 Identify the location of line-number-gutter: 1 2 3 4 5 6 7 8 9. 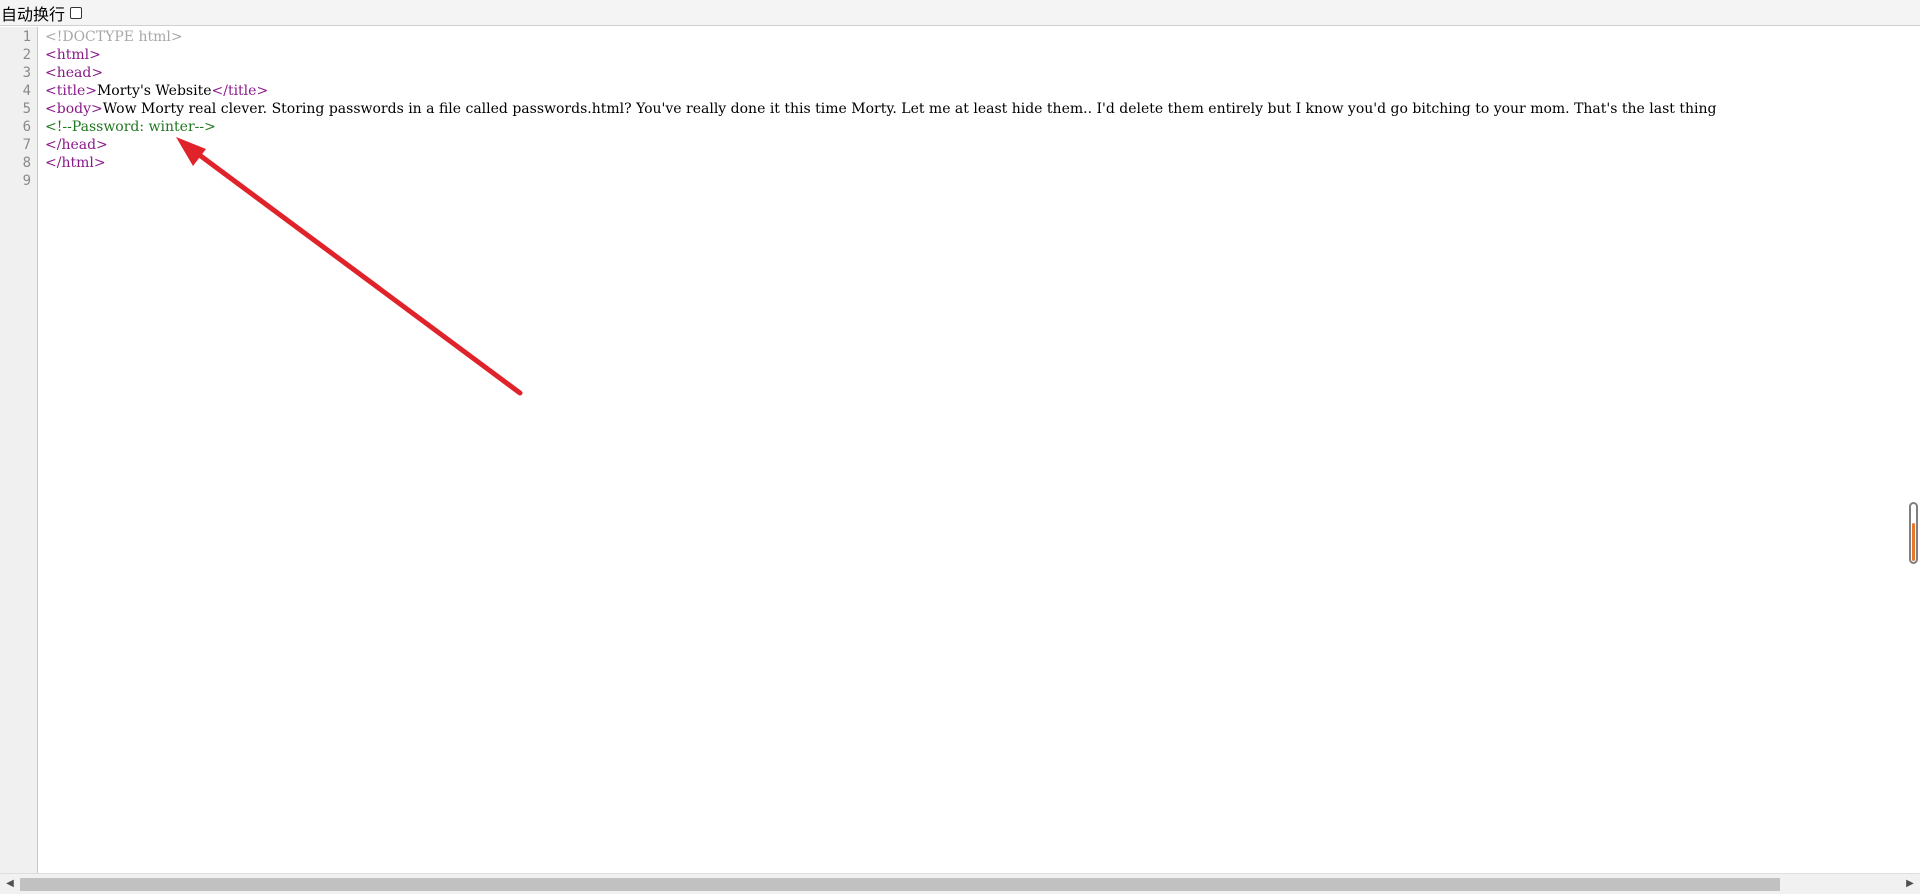
(19, 450).